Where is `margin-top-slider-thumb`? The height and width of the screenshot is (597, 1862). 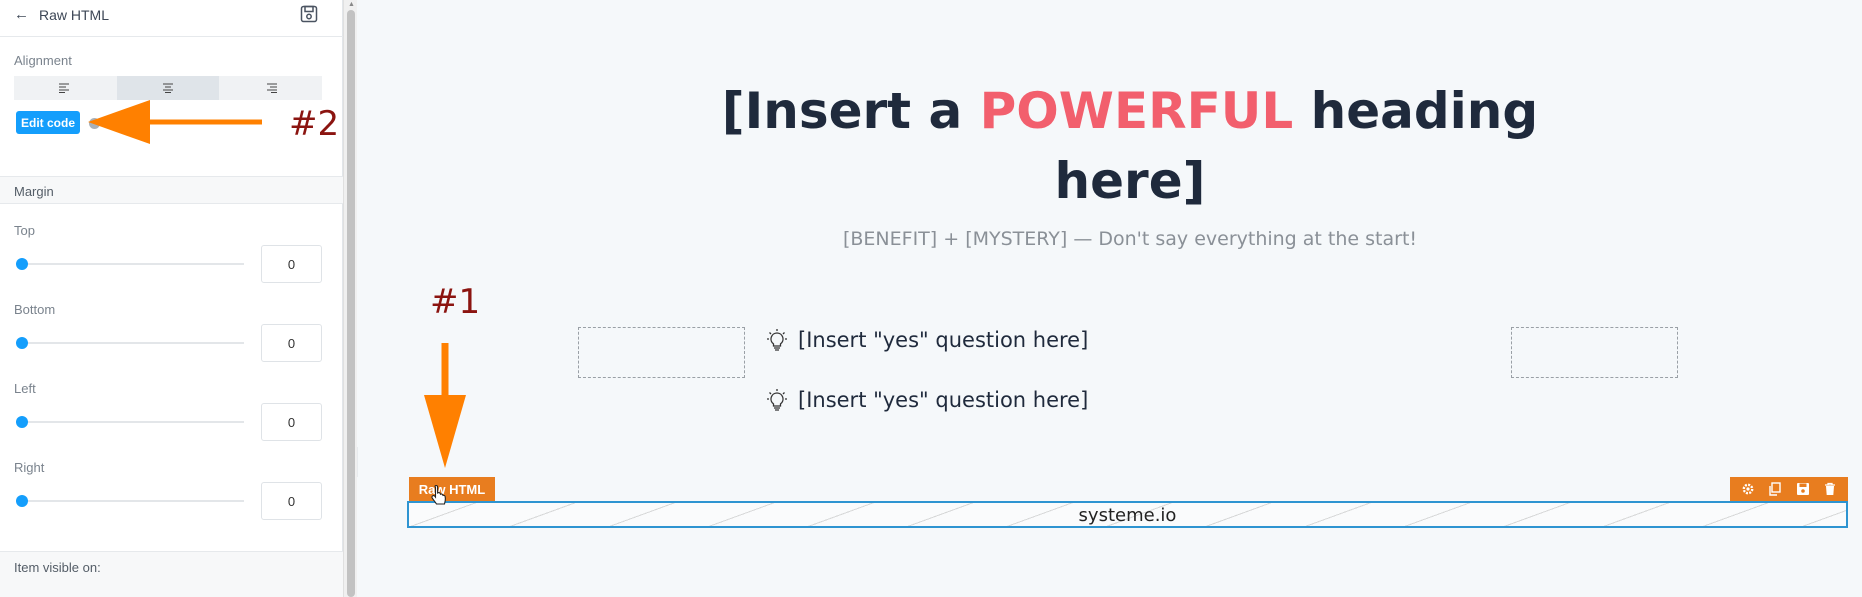 margin-top-slider-thumb is located at coordinates (22, 264).